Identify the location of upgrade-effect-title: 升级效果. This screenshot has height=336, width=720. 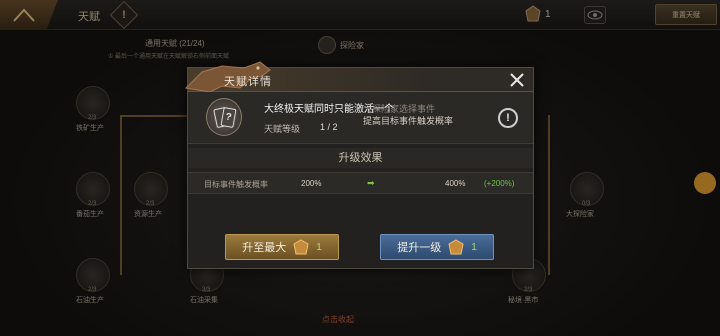
(360, 158).